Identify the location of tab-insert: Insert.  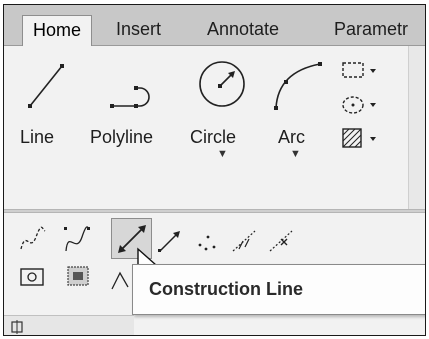
(138, 30).